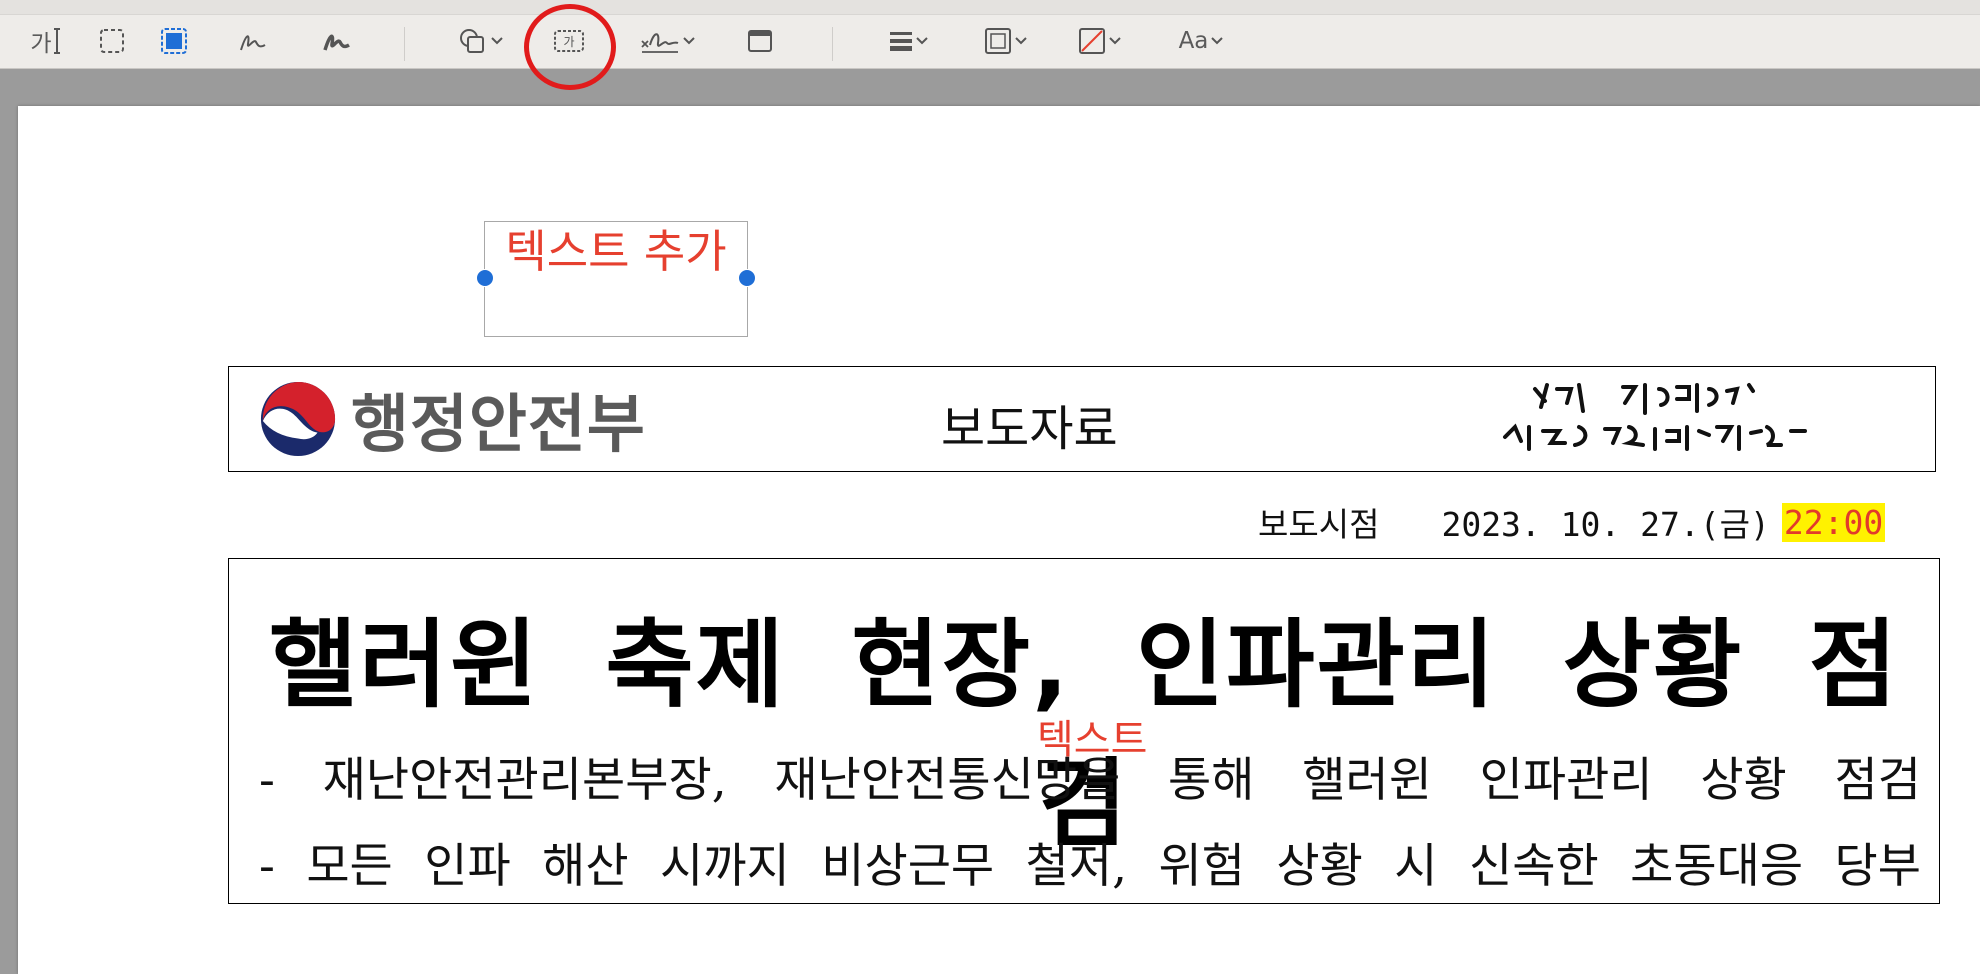 This screenshot has width=1980, height=974. I want to click on text-cursor-icon, so click(56, 41).